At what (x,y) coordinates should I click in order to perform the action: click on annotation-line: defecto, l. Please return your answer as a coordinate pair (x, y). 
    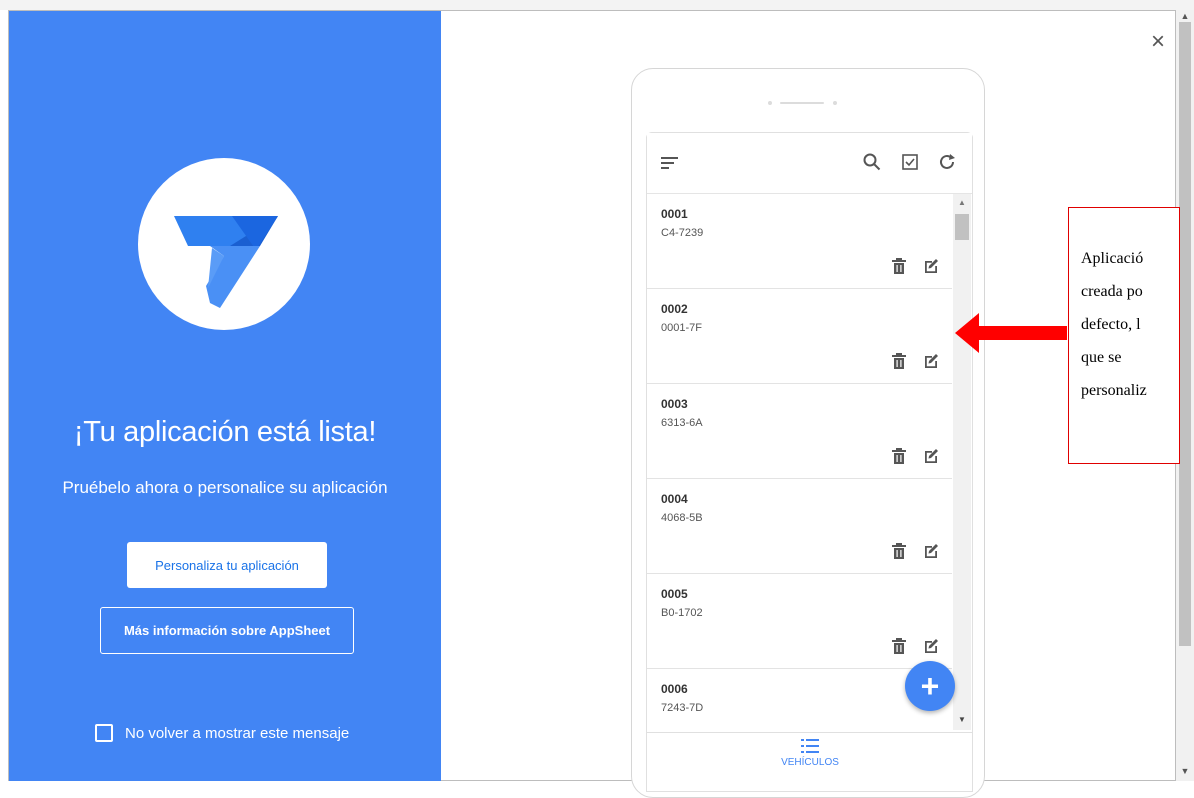
    Looking at the image, I should click on (1111, 324).